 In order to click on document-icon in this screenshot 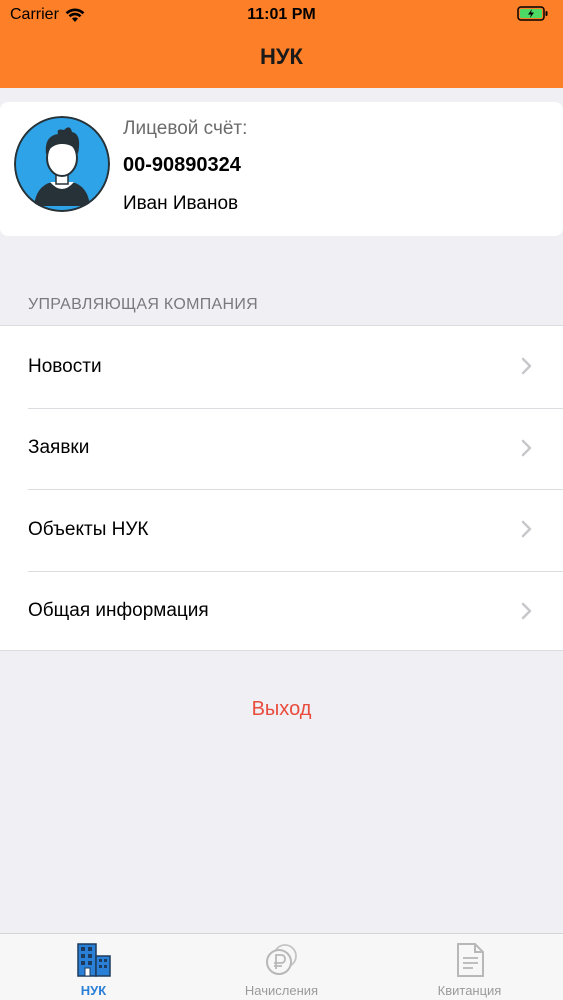, I will do `click(470, 960)`.